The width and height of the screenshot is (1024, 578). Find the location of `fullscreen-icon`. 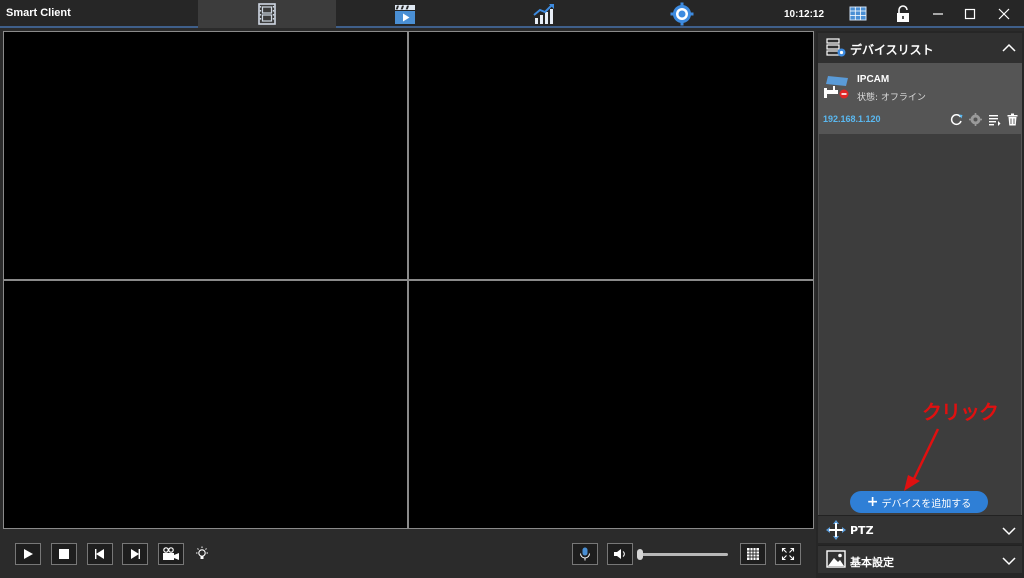

fullscreen-icon is located at coordinates (788, 554).